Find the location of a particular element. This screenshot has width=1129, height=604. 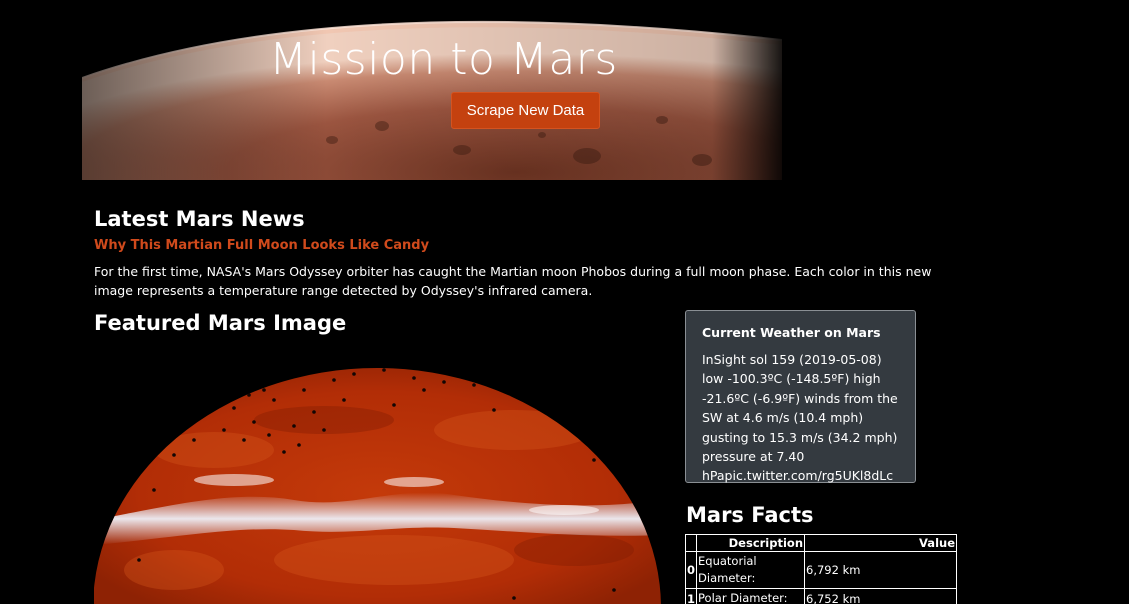

table-header-row: Description Value is located at coordinates (820, 543).